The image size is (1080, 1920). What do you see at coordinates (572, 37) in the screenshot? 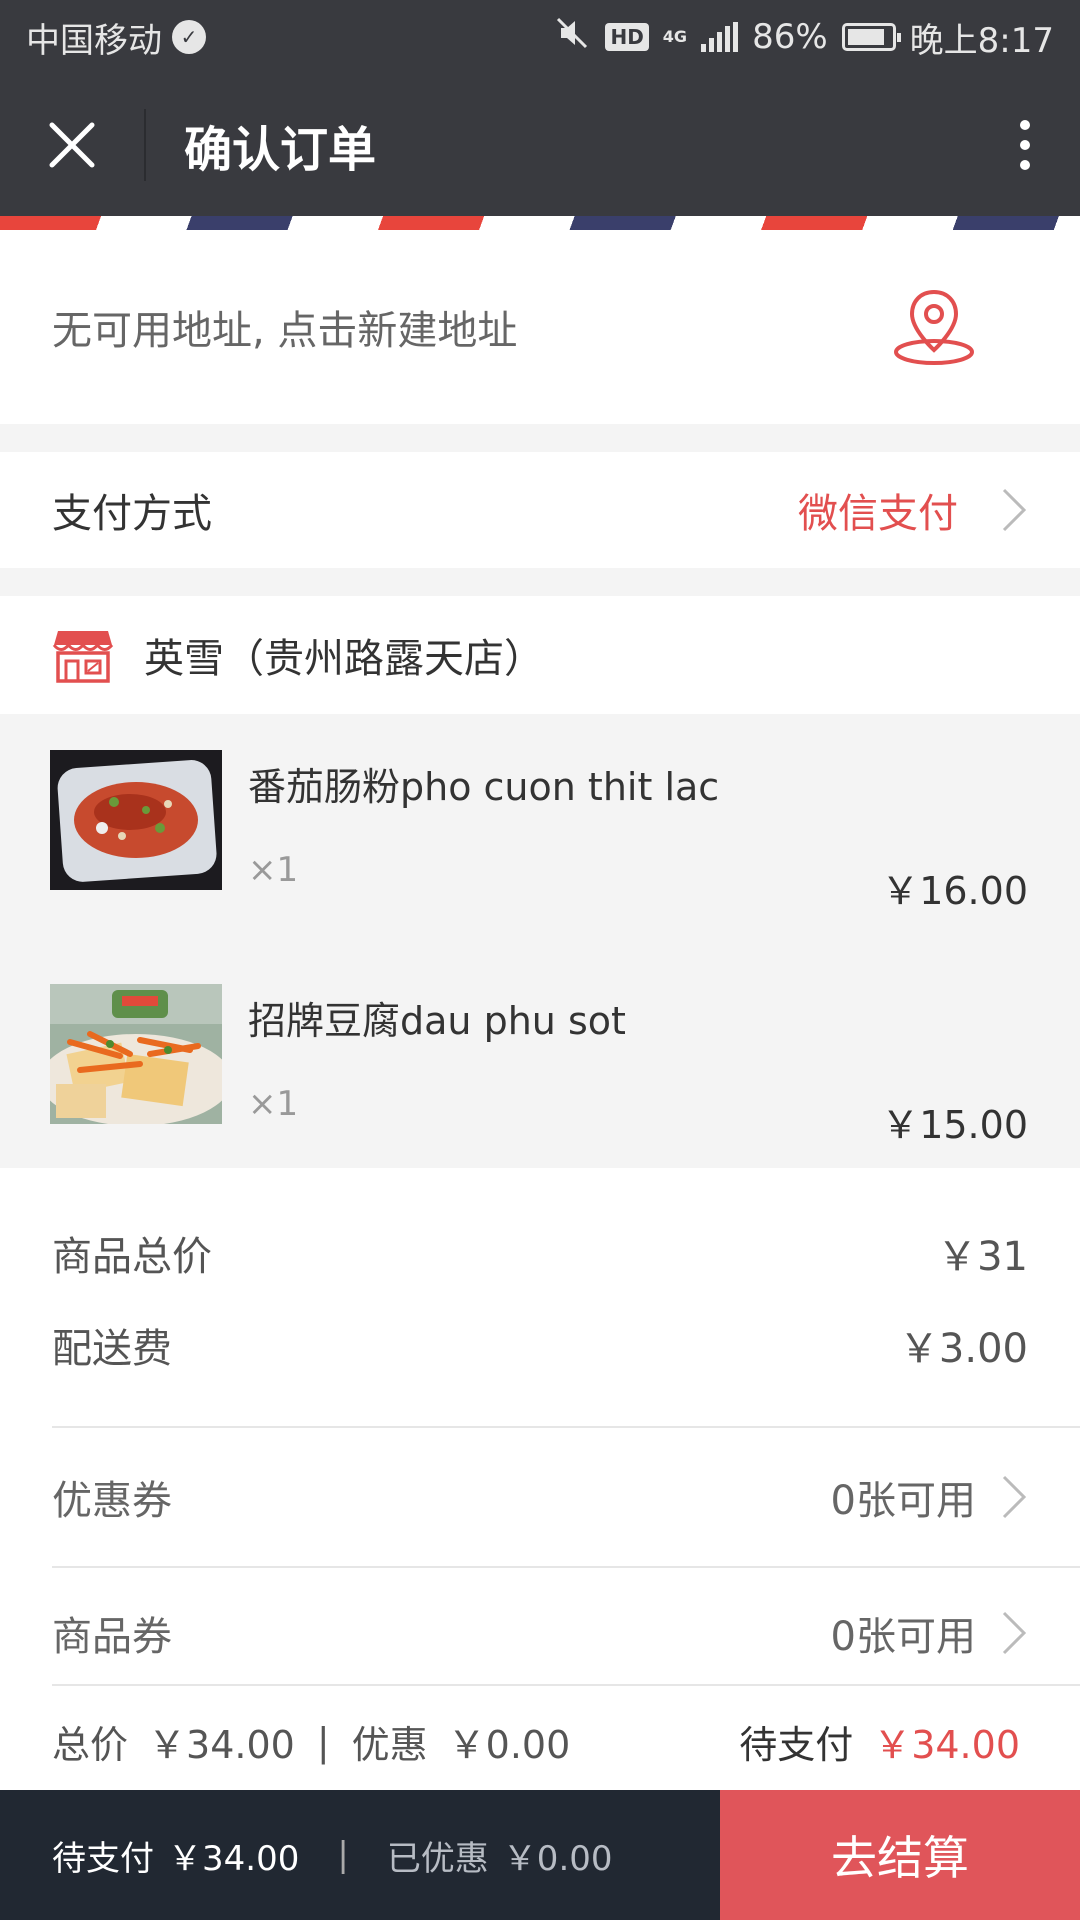
I see `mute-icon` at bounding box center [572, 37].